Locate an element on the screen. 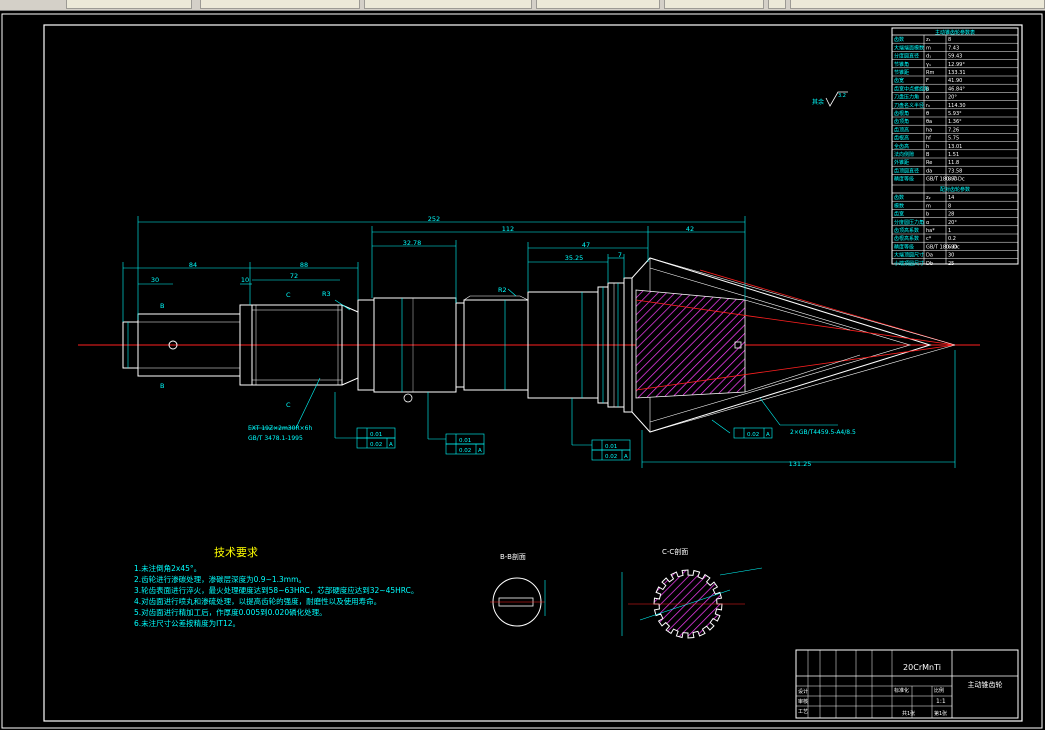 This screenshot has height=730, width=1045. param2-cell: 14 is located at coordinates (951, 198).